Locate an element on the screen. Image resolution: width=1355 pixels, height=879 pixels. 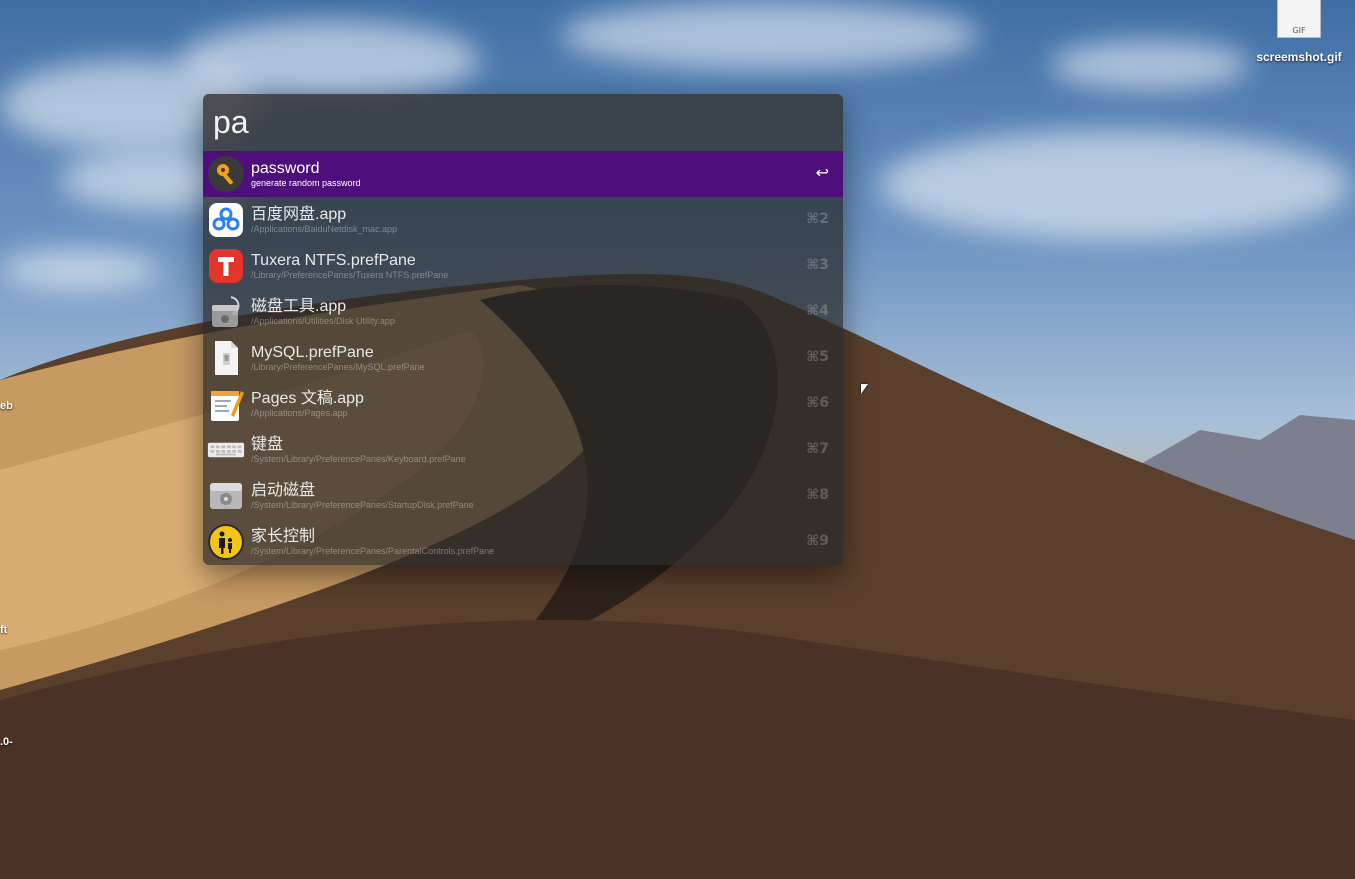
result-title: 百度网盘.app is located at coordinates (299, 214).